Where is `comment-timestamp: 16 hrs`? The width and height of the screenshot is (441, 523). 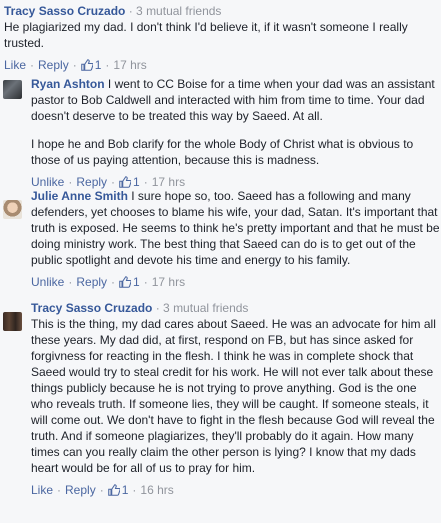 comment-timestamp: 16 hrs is located at coordinates (156, 490).